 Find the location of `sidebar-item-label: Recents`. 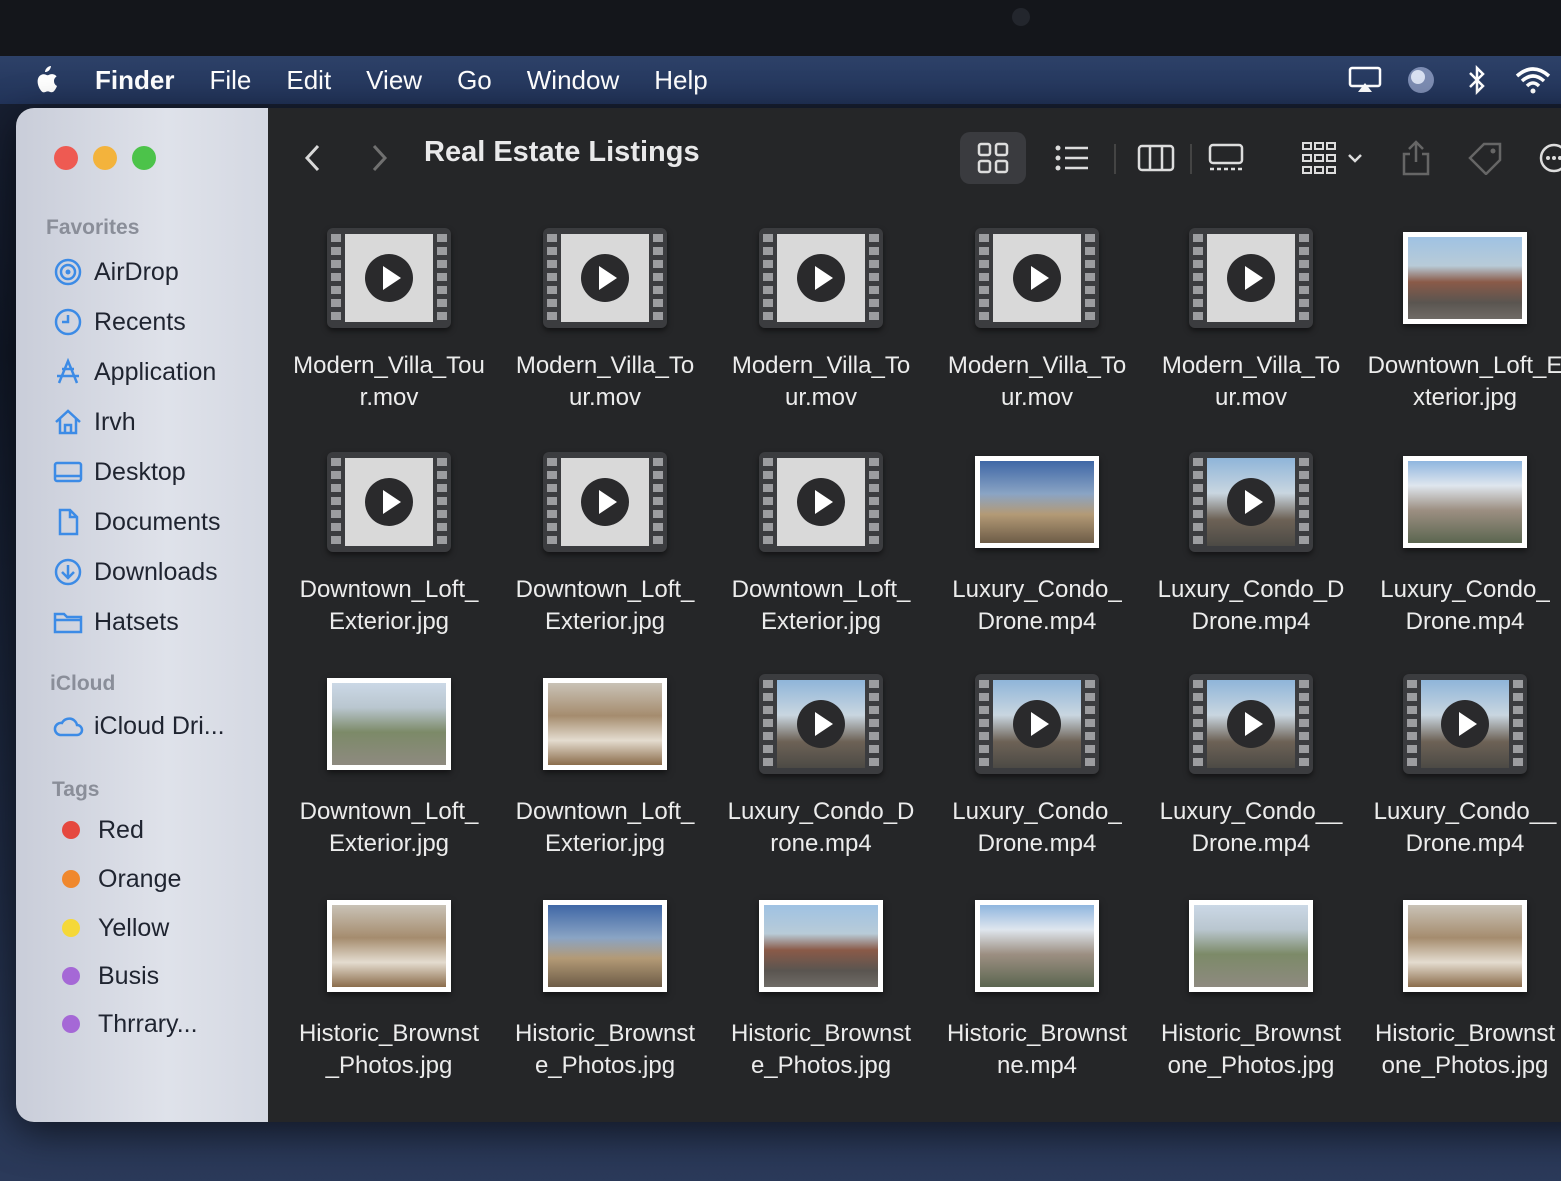

sidebar-item-label: Recents is located at coordinates (140, 321).